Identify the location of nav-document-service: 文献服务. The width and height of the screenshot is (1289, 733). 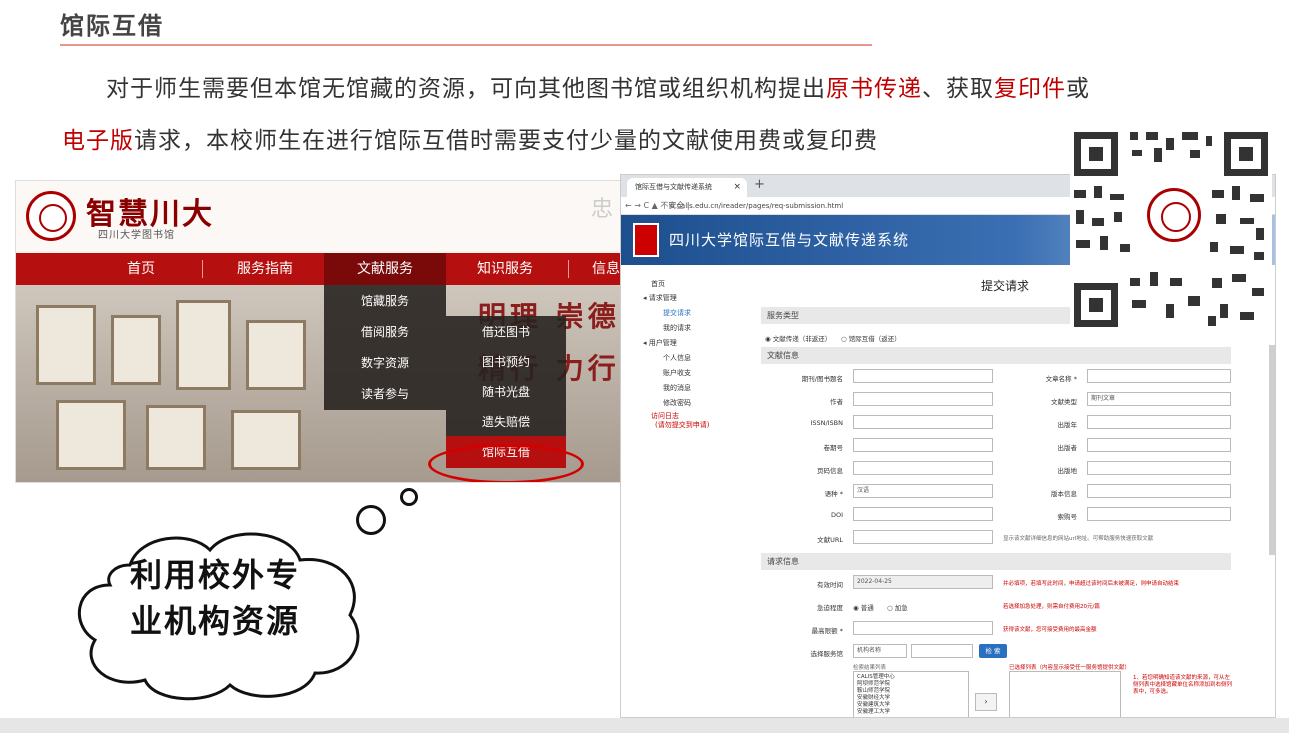
(385, 269).